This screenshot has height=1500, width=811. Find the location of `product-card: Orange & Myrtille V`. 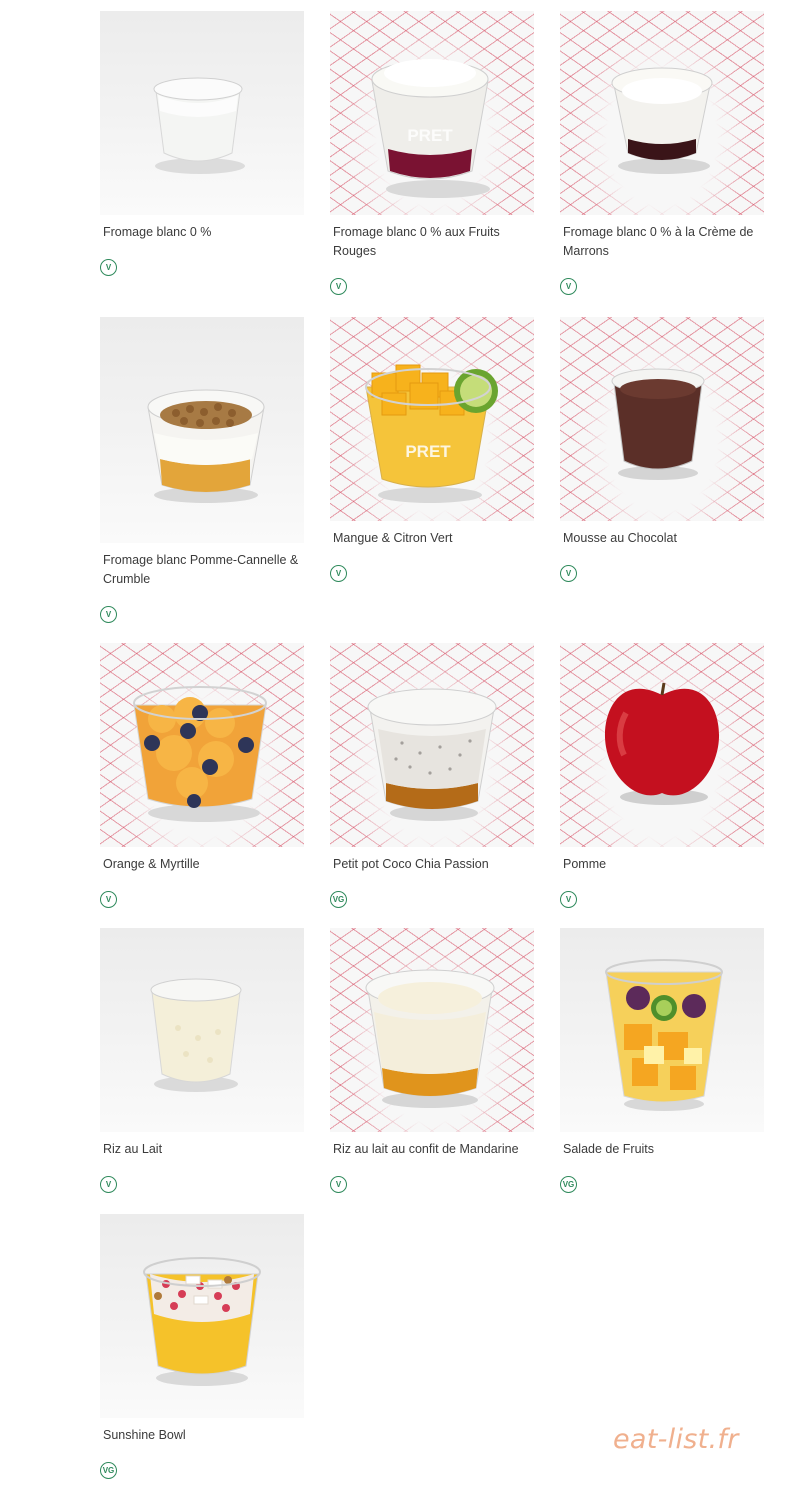

product-card: Orange & Myrtille V is located at coordinates (202, 775).